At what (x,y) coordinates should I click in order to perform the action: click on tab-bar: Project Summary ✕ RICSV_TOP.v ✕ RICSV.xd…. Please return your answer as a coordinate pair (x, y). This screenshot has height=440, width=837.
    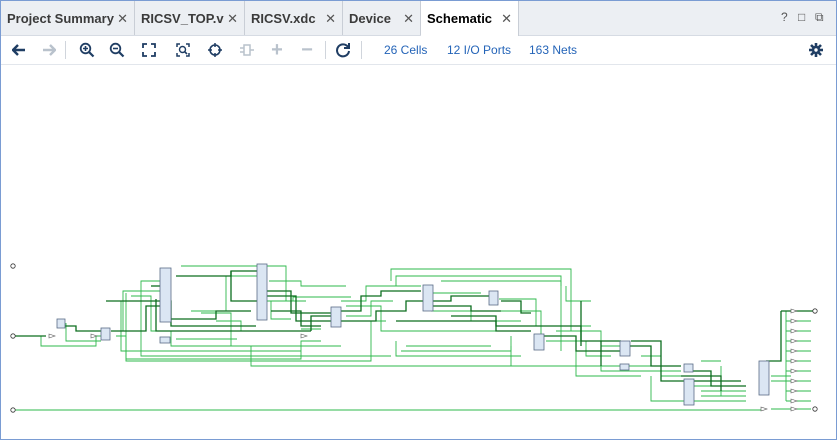
    Looking at the image, I should click on (418, 18).